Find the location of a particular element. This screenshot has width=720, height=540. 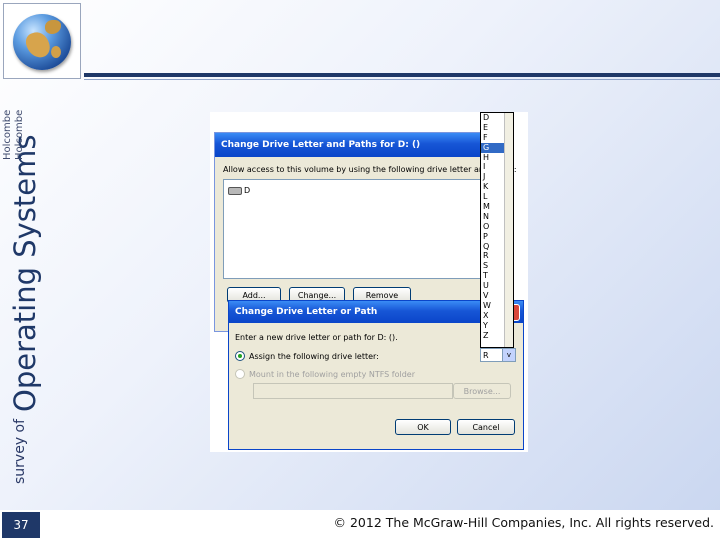

radio-selected-icon is located at coordinates (240, 356).